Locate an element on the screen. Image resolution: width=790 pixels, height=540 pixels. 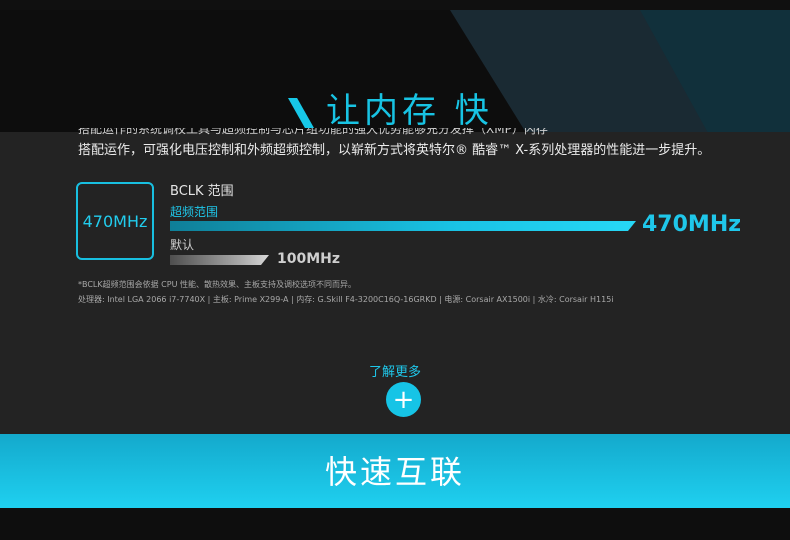
intro-cut-line-text: 搭配运作的系统调校工具与超频控制与芯片组功能的强大优势能够充分发挥（XMP）内存 is located at coordinates (313, 132).